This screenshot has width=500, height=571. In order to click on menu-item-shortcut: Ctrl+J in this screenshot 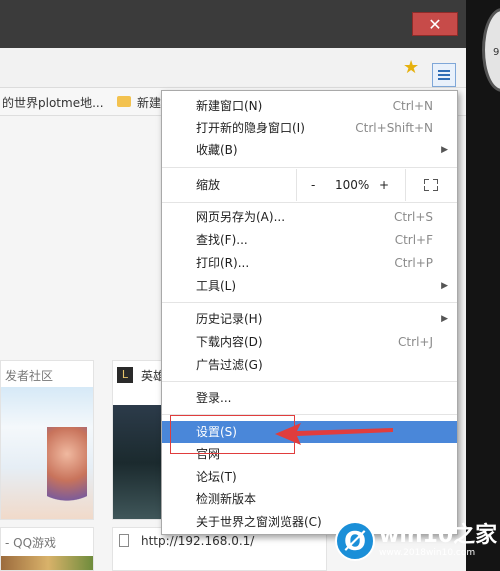, I will do `click(415, 342)`.